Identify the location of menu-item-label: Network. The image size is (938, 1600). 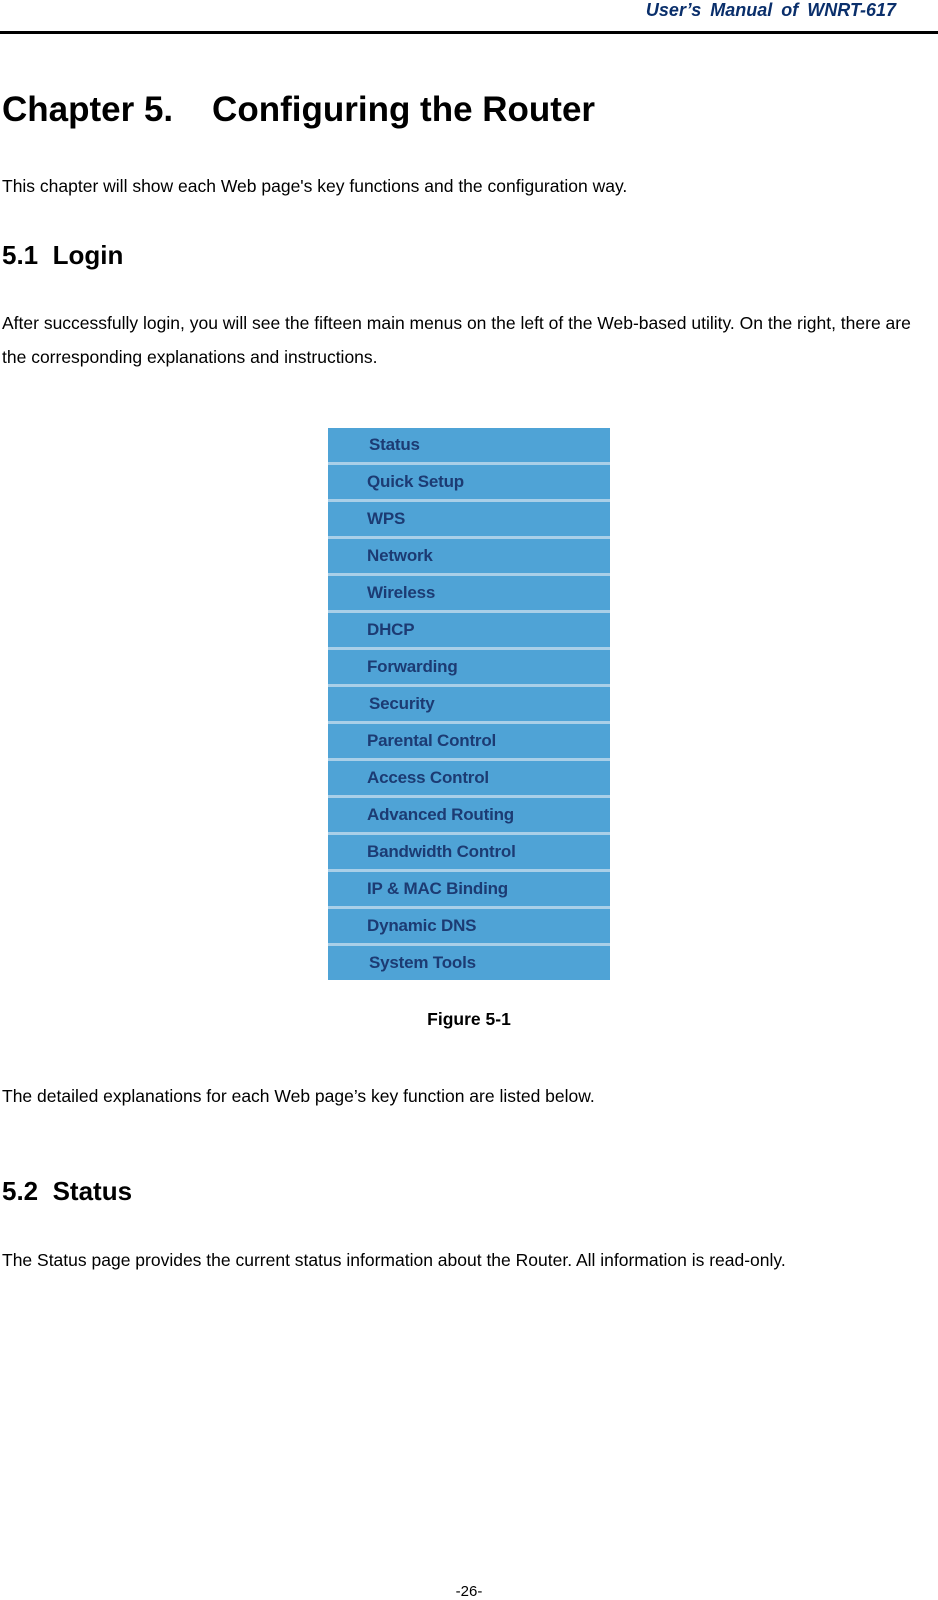
(400, 555).